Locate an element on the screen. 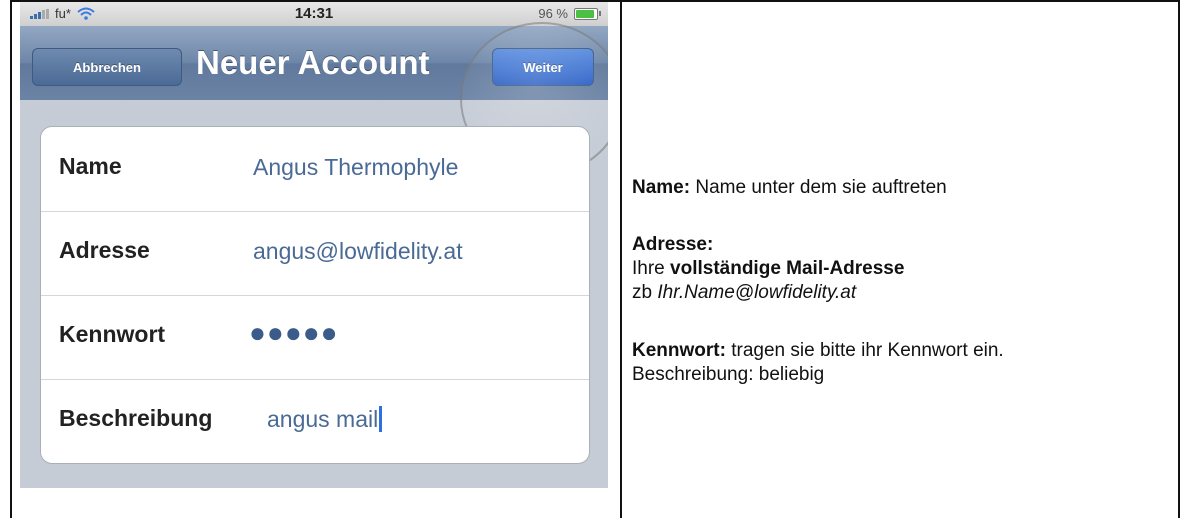 Image resolution: width=1183 pixels, height=518 pixels. name-label: Name is located at coordinates (90, 166).